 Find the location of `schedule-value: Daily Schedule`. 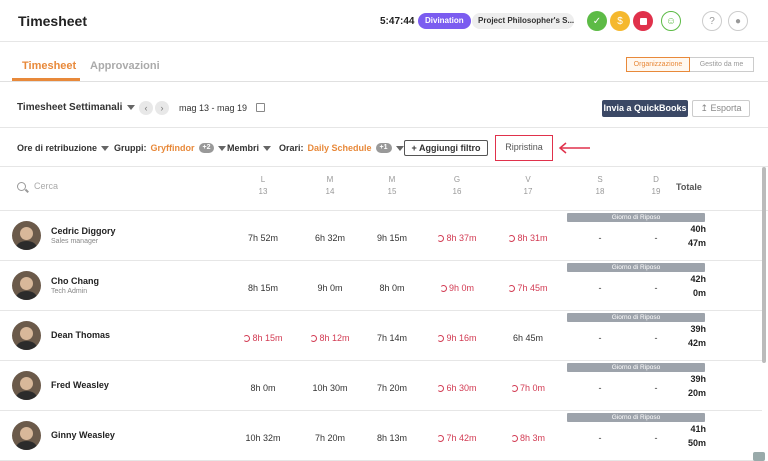

schedule-value: Daily Schedule is located at coordinates (339, 148).